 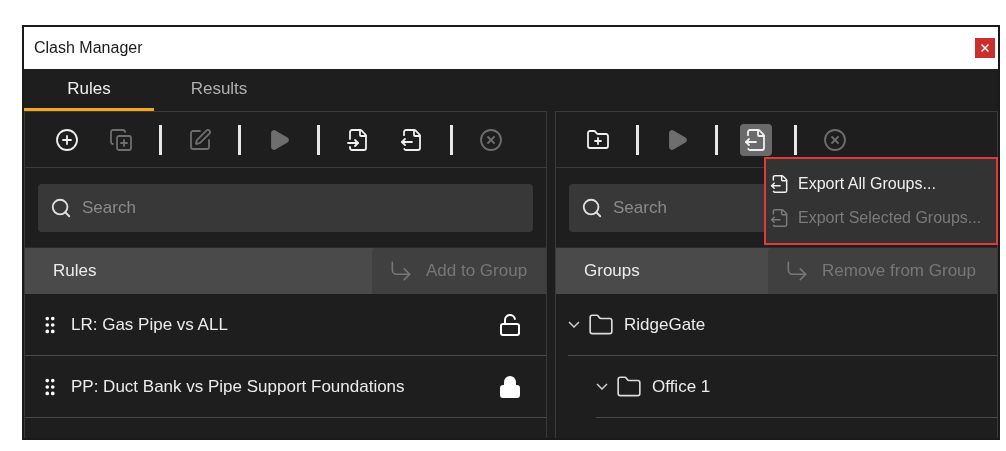 What do you see at coordinates (612, 271) in the screenshot?
I see `panel-header-label: Groups` at bounding box center [612, 271].